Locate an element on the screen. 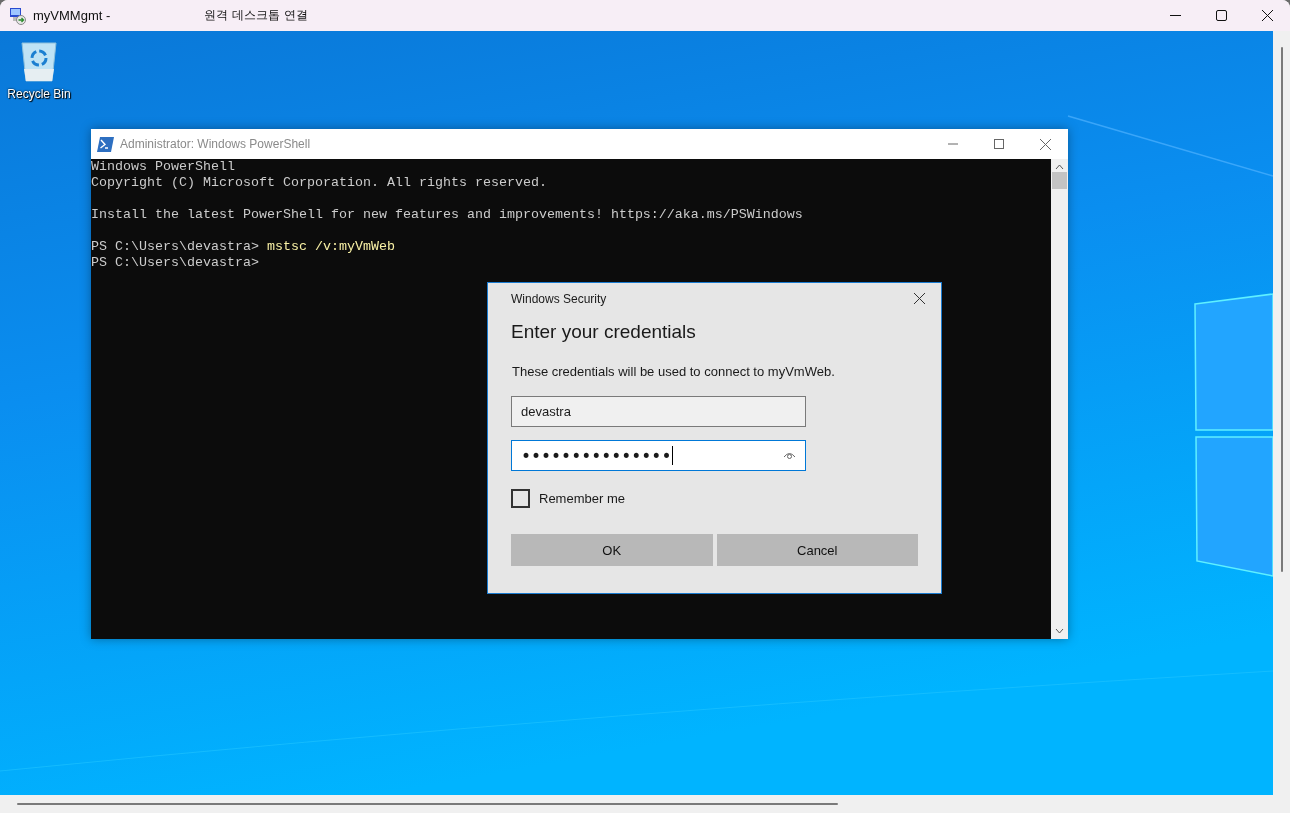  console-command: mstsc /v:myVmWeb is located at coordinates (330, 246).